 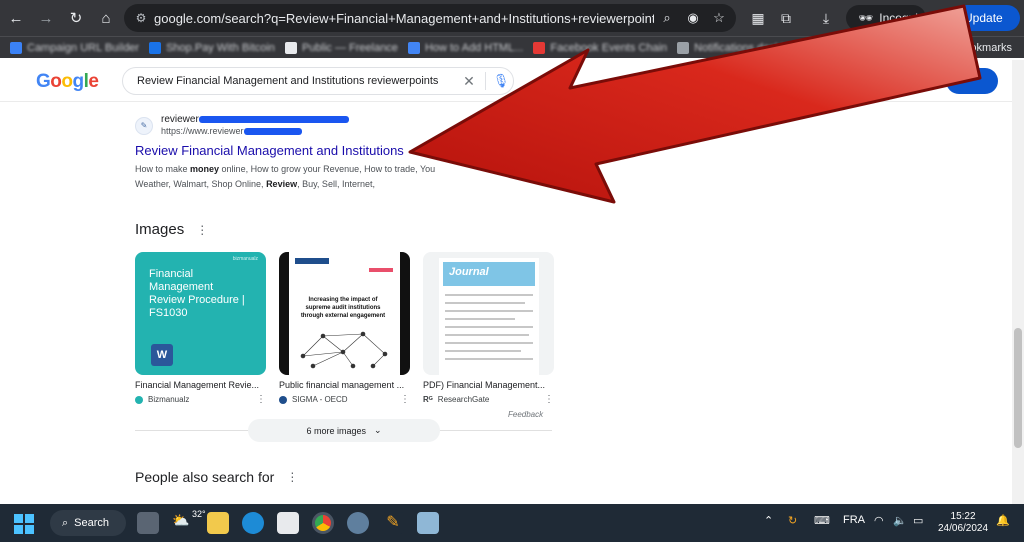 What do you see at coordinates (854, 520) in the screenshot?
I see `input-language: FRA` at bounding box center [854, 520].